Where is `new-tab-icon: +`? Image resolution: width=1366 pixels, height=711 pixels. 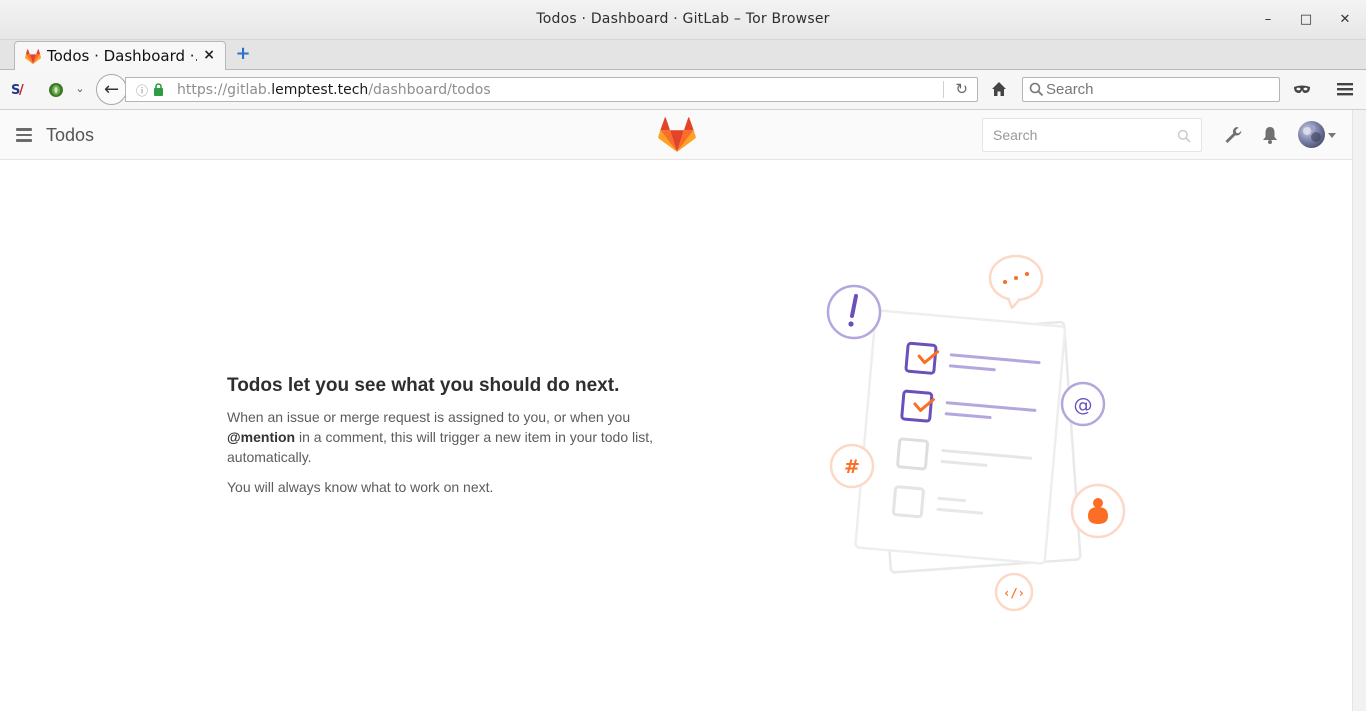
new-tab-icon: + is located at coordinates (243, 54).